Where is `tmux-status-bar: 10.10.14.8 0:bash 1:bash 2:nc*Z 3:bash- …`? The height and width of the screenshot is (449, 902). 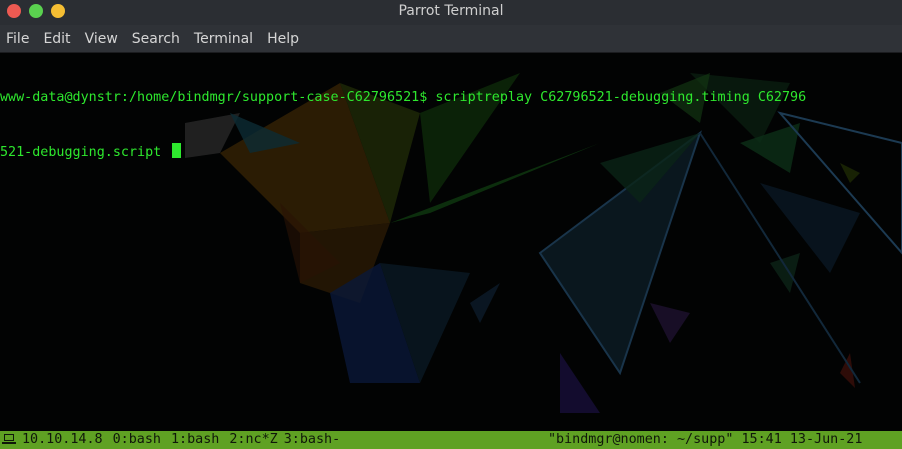 tmux-status-bar: 10.10.14.8 0:bash 1:bash 2:nc*Z 3:bash- … is located at coordinates (451, 440).